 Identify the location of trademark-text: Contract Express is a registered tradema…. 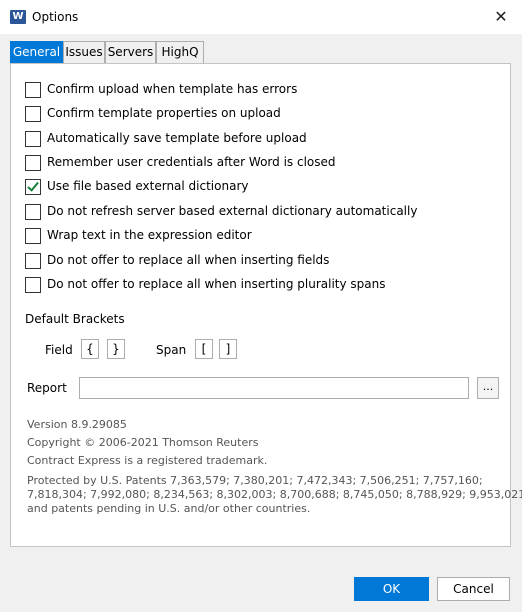
(147, 460).